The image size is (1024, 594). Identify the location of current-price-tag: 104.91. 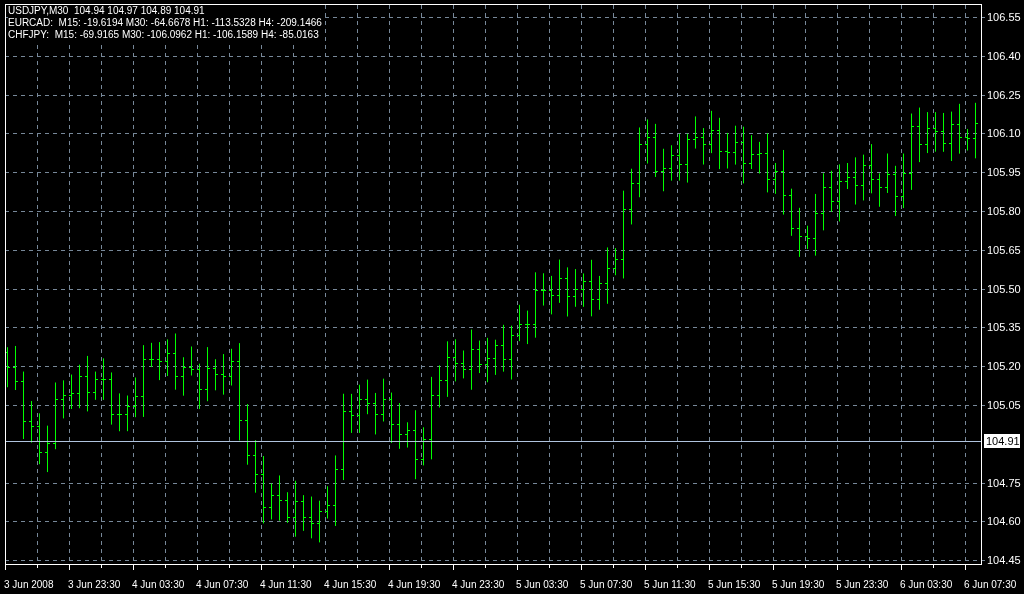
(1002, 441).